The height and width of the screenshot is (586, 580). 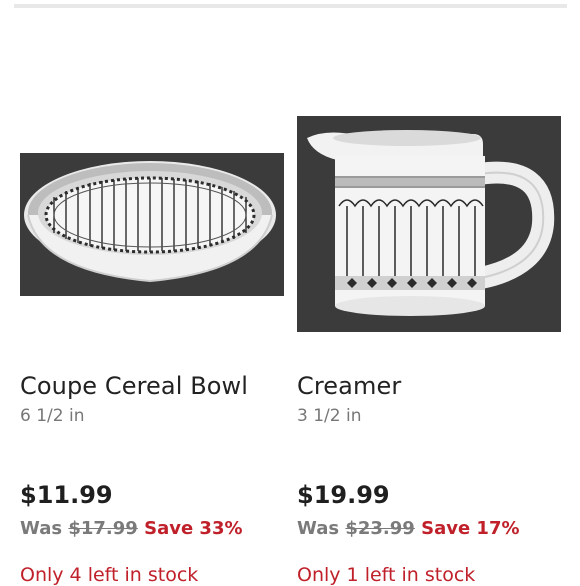 I want to click on save-badge: Save 17%, so click(x=470, y=528).